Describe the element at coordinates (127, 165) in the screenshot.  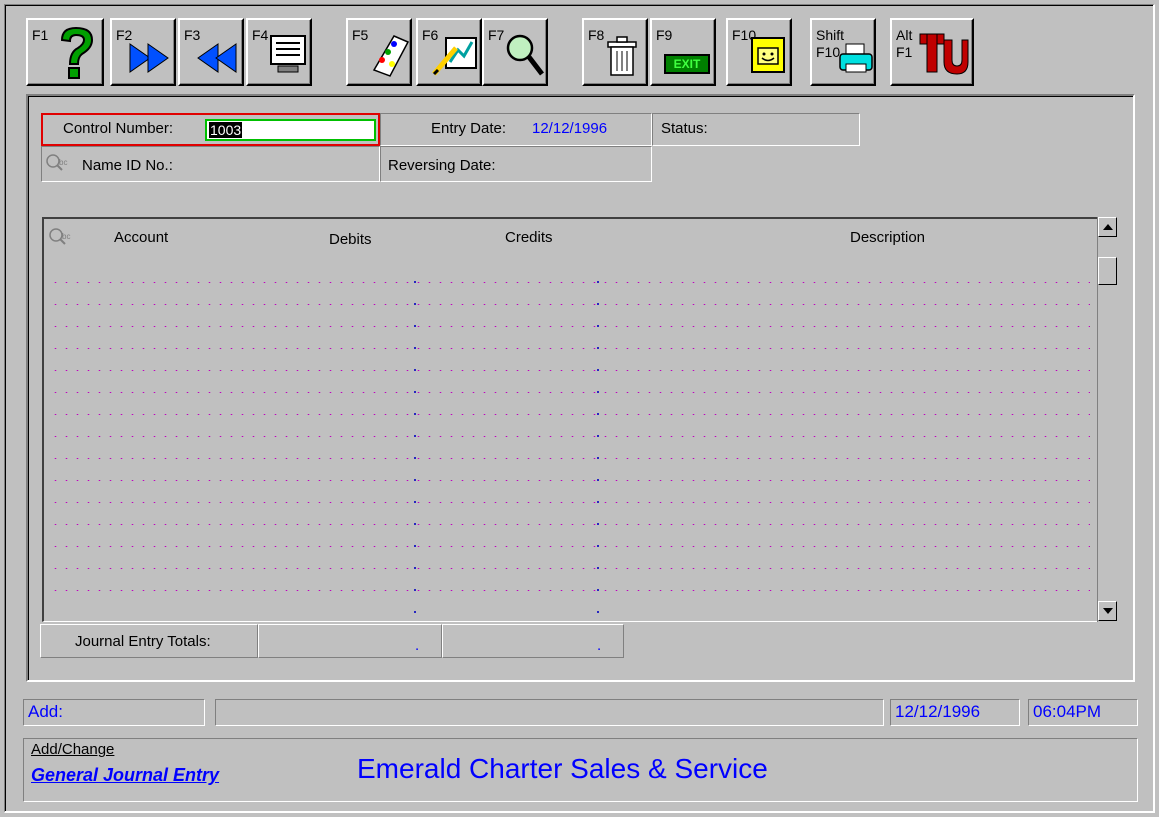
I see `name-id-label: Name ID No.:` at that location.